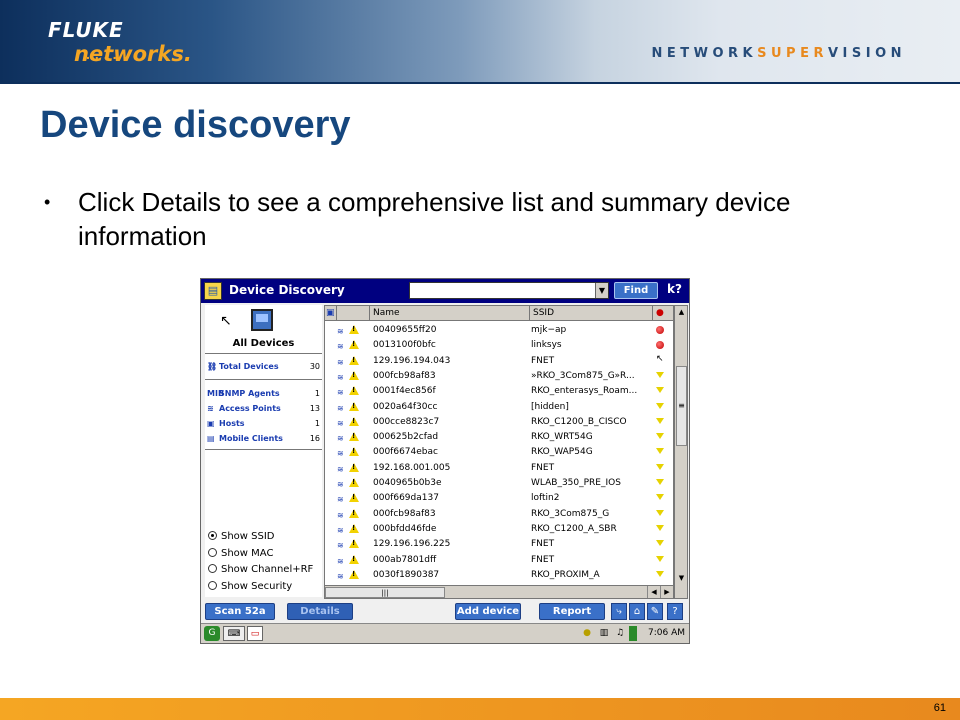  What do you see at coordinates (405, 452) in the screenshot?
I see `device-name: 000f6674ebac` at bounding box center [405, 452].